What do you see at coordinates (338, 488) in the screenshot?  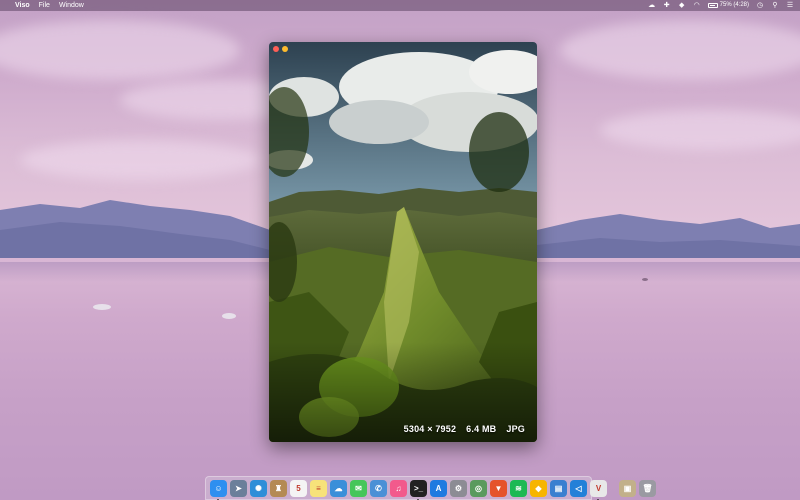 I see `cloud-icon: ☁` at bounding box center [338, 488].